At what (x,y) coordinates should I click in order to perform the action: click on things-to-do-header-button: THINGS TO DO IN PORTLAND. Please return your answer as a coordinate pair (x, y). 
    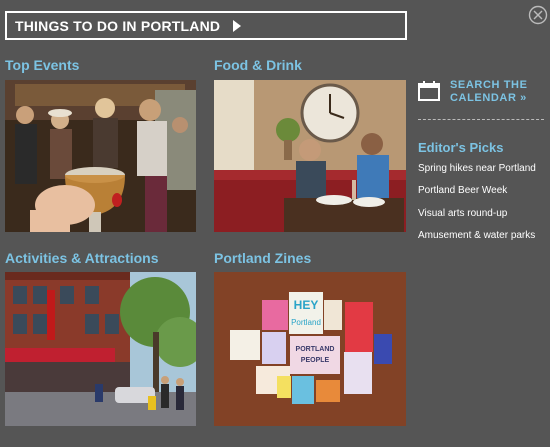
    Looking at the image, I should click on (206, 25).